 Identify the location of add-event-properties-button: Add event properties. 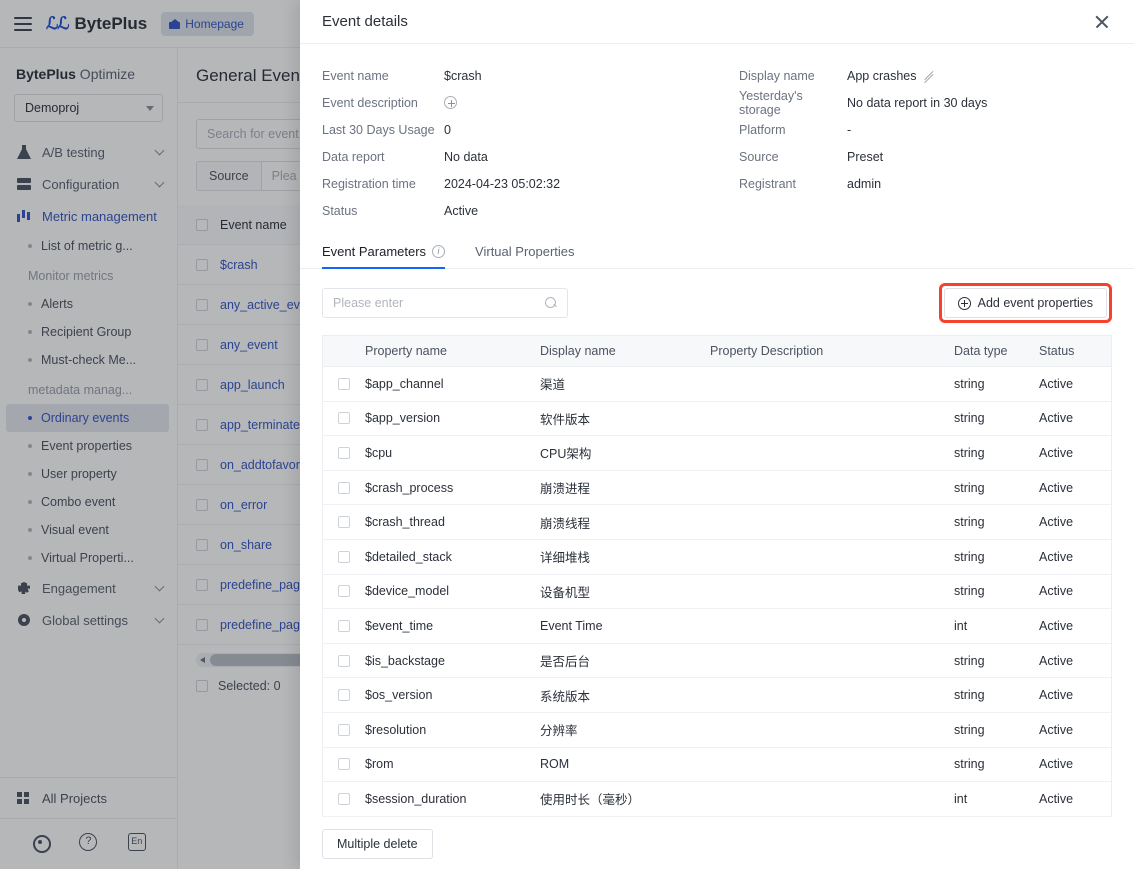
(1025, 303).